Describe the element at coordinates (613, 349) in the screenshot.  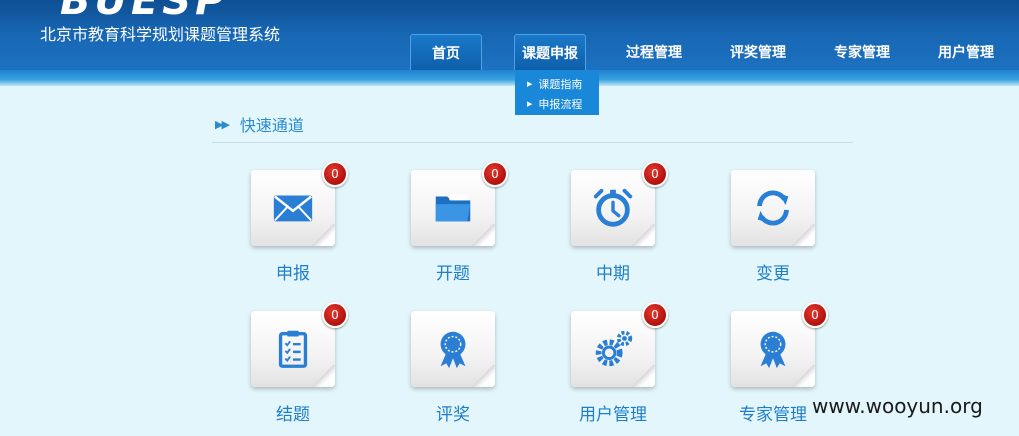
I see `tile-user-management` at that location.